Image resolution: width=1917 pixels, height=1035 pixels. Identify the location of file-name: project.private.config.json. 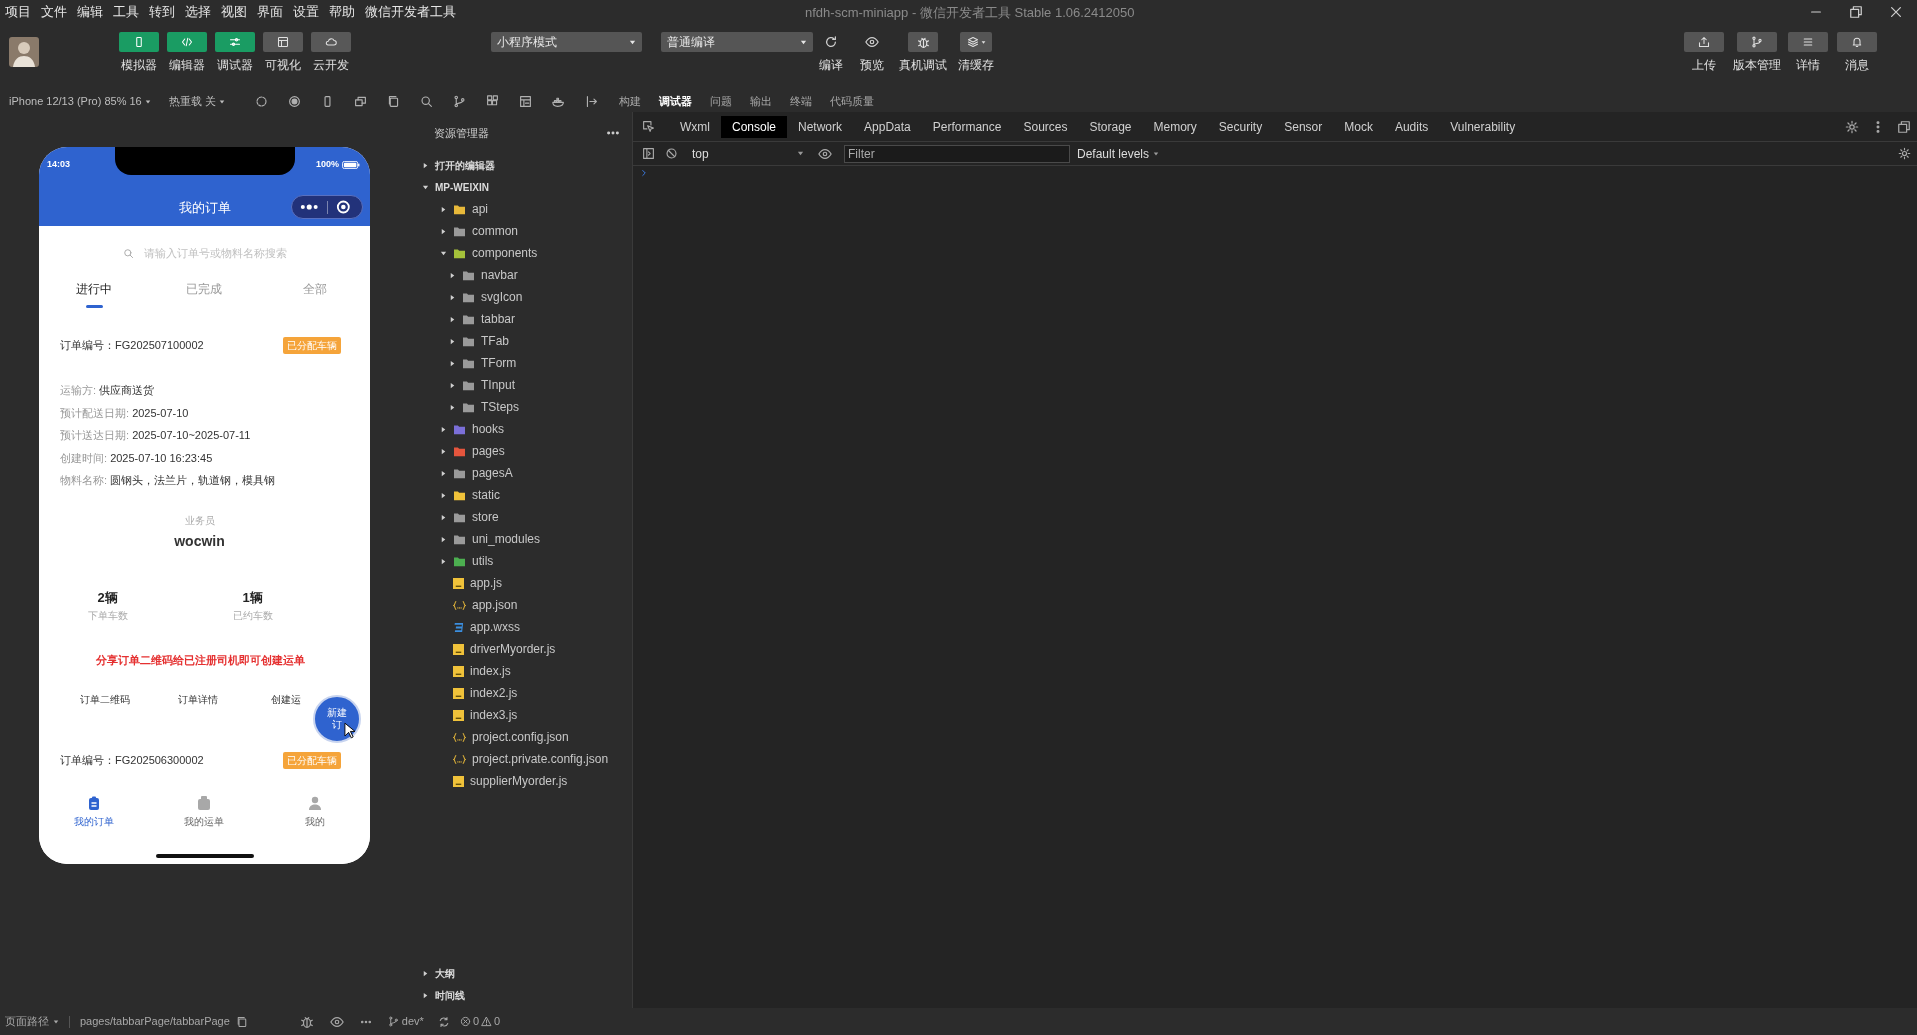
(540, 759).